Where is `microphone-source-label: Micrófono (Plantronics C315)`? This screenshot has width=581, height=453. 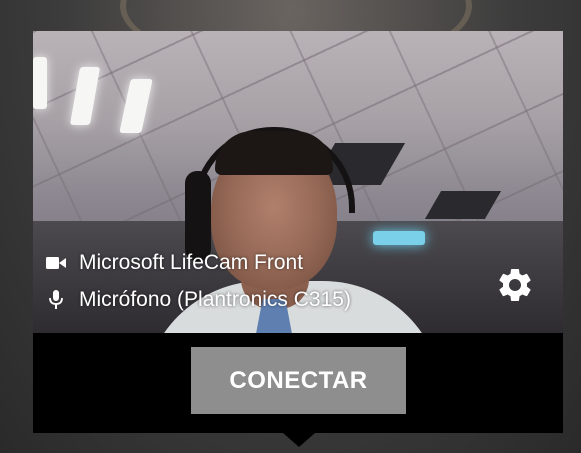
microphone-source-label: Micrófono (Plantronics C315) is located at coordinates (215, 299).